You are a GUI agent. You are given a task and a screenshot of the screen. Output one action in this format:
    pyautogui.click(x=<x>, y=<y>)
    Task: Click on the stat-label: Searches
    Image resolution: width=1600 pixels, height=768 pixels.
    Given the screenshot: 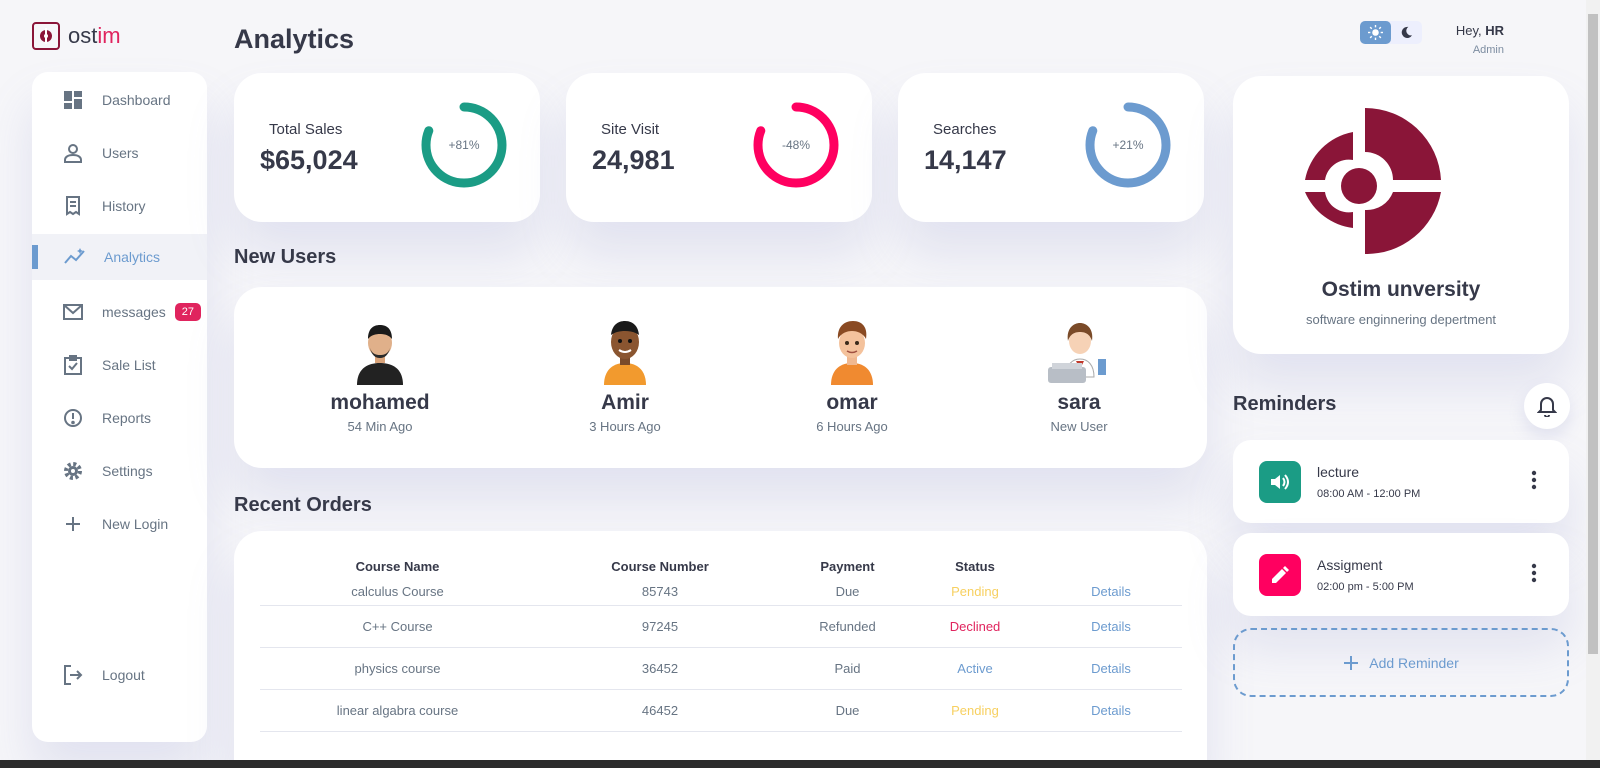 What is the action you would take?
    pyautogui.click(x=965, y=129)
    